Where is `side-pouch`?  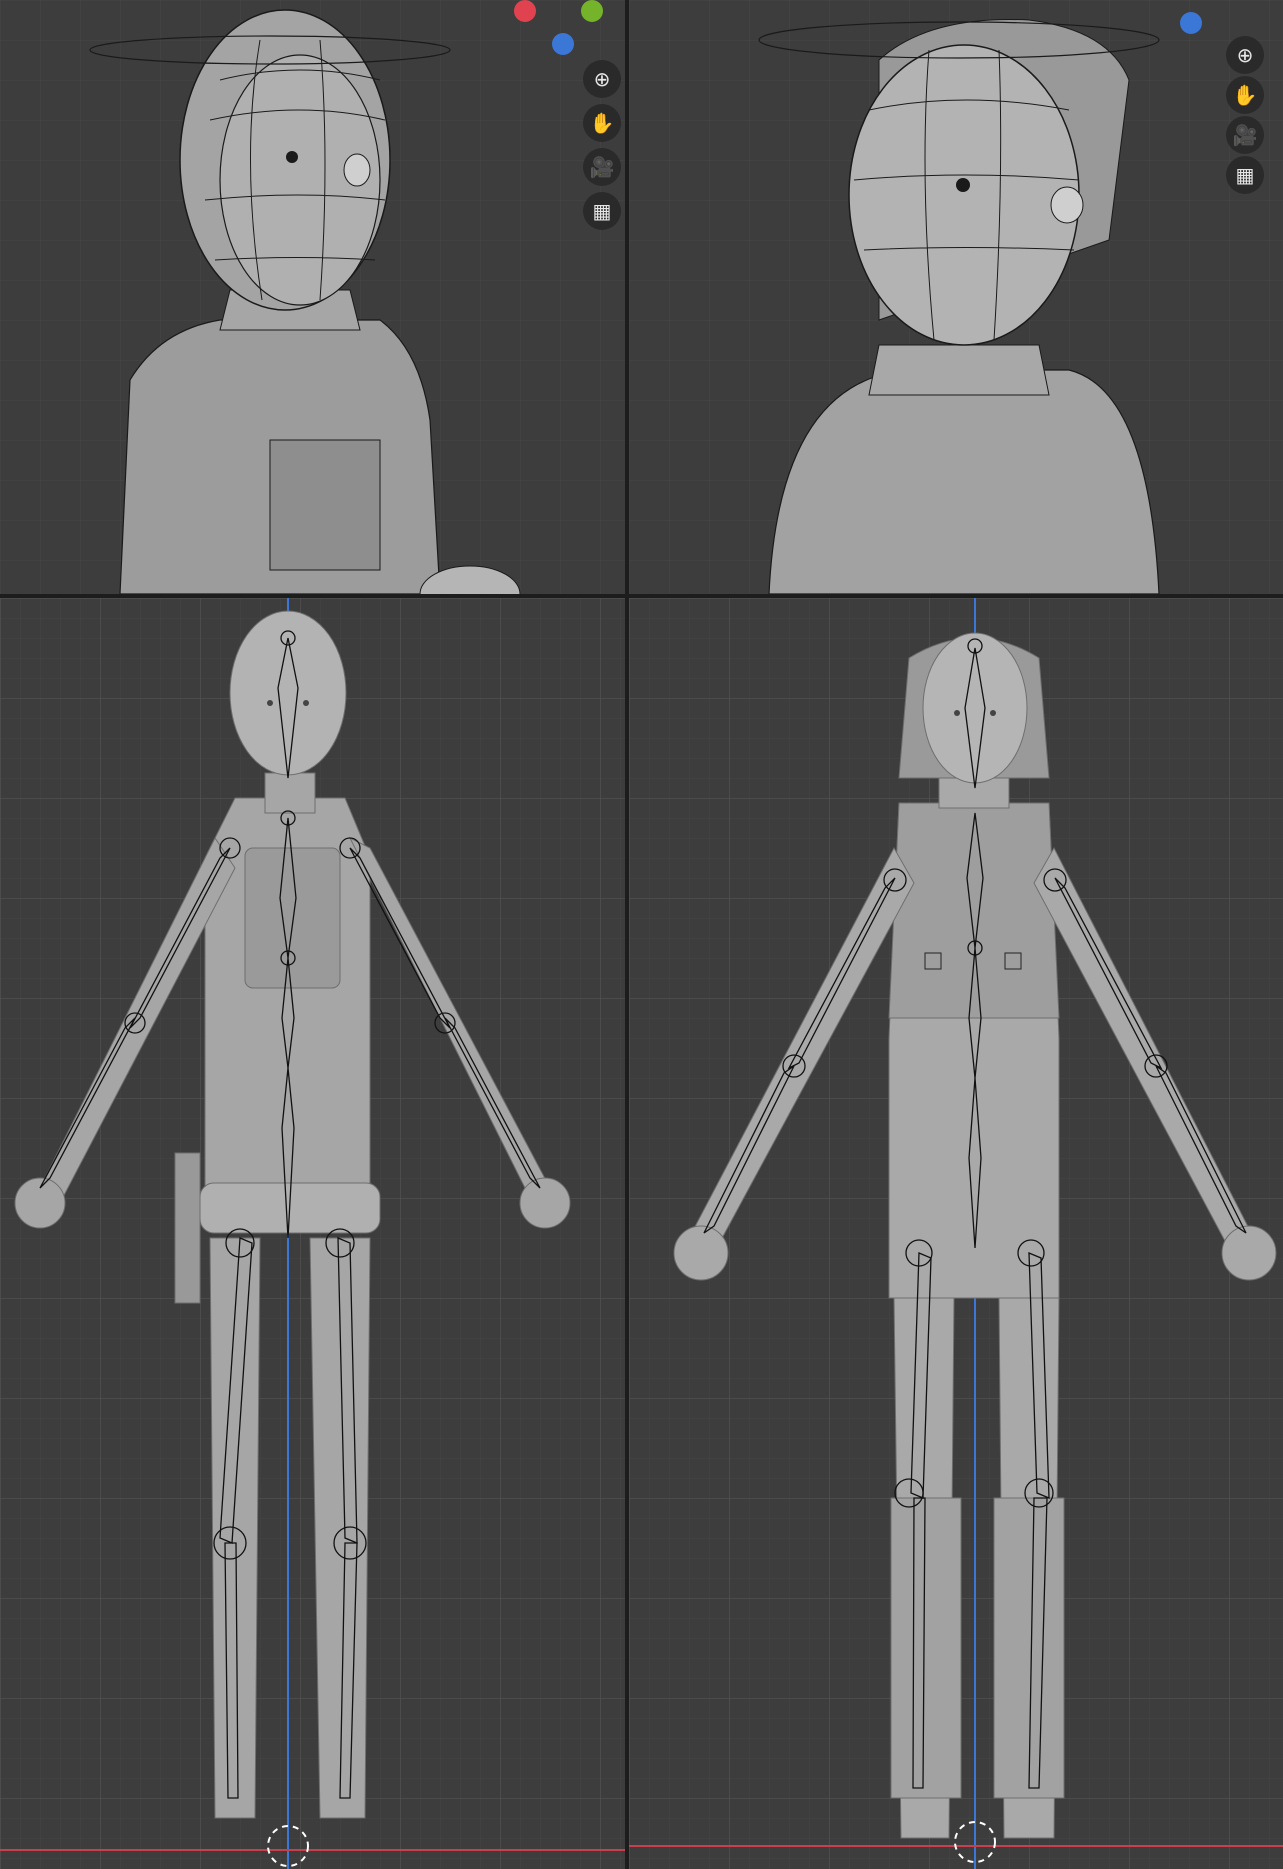 side-pouch is located at coordinates (187, 1228).